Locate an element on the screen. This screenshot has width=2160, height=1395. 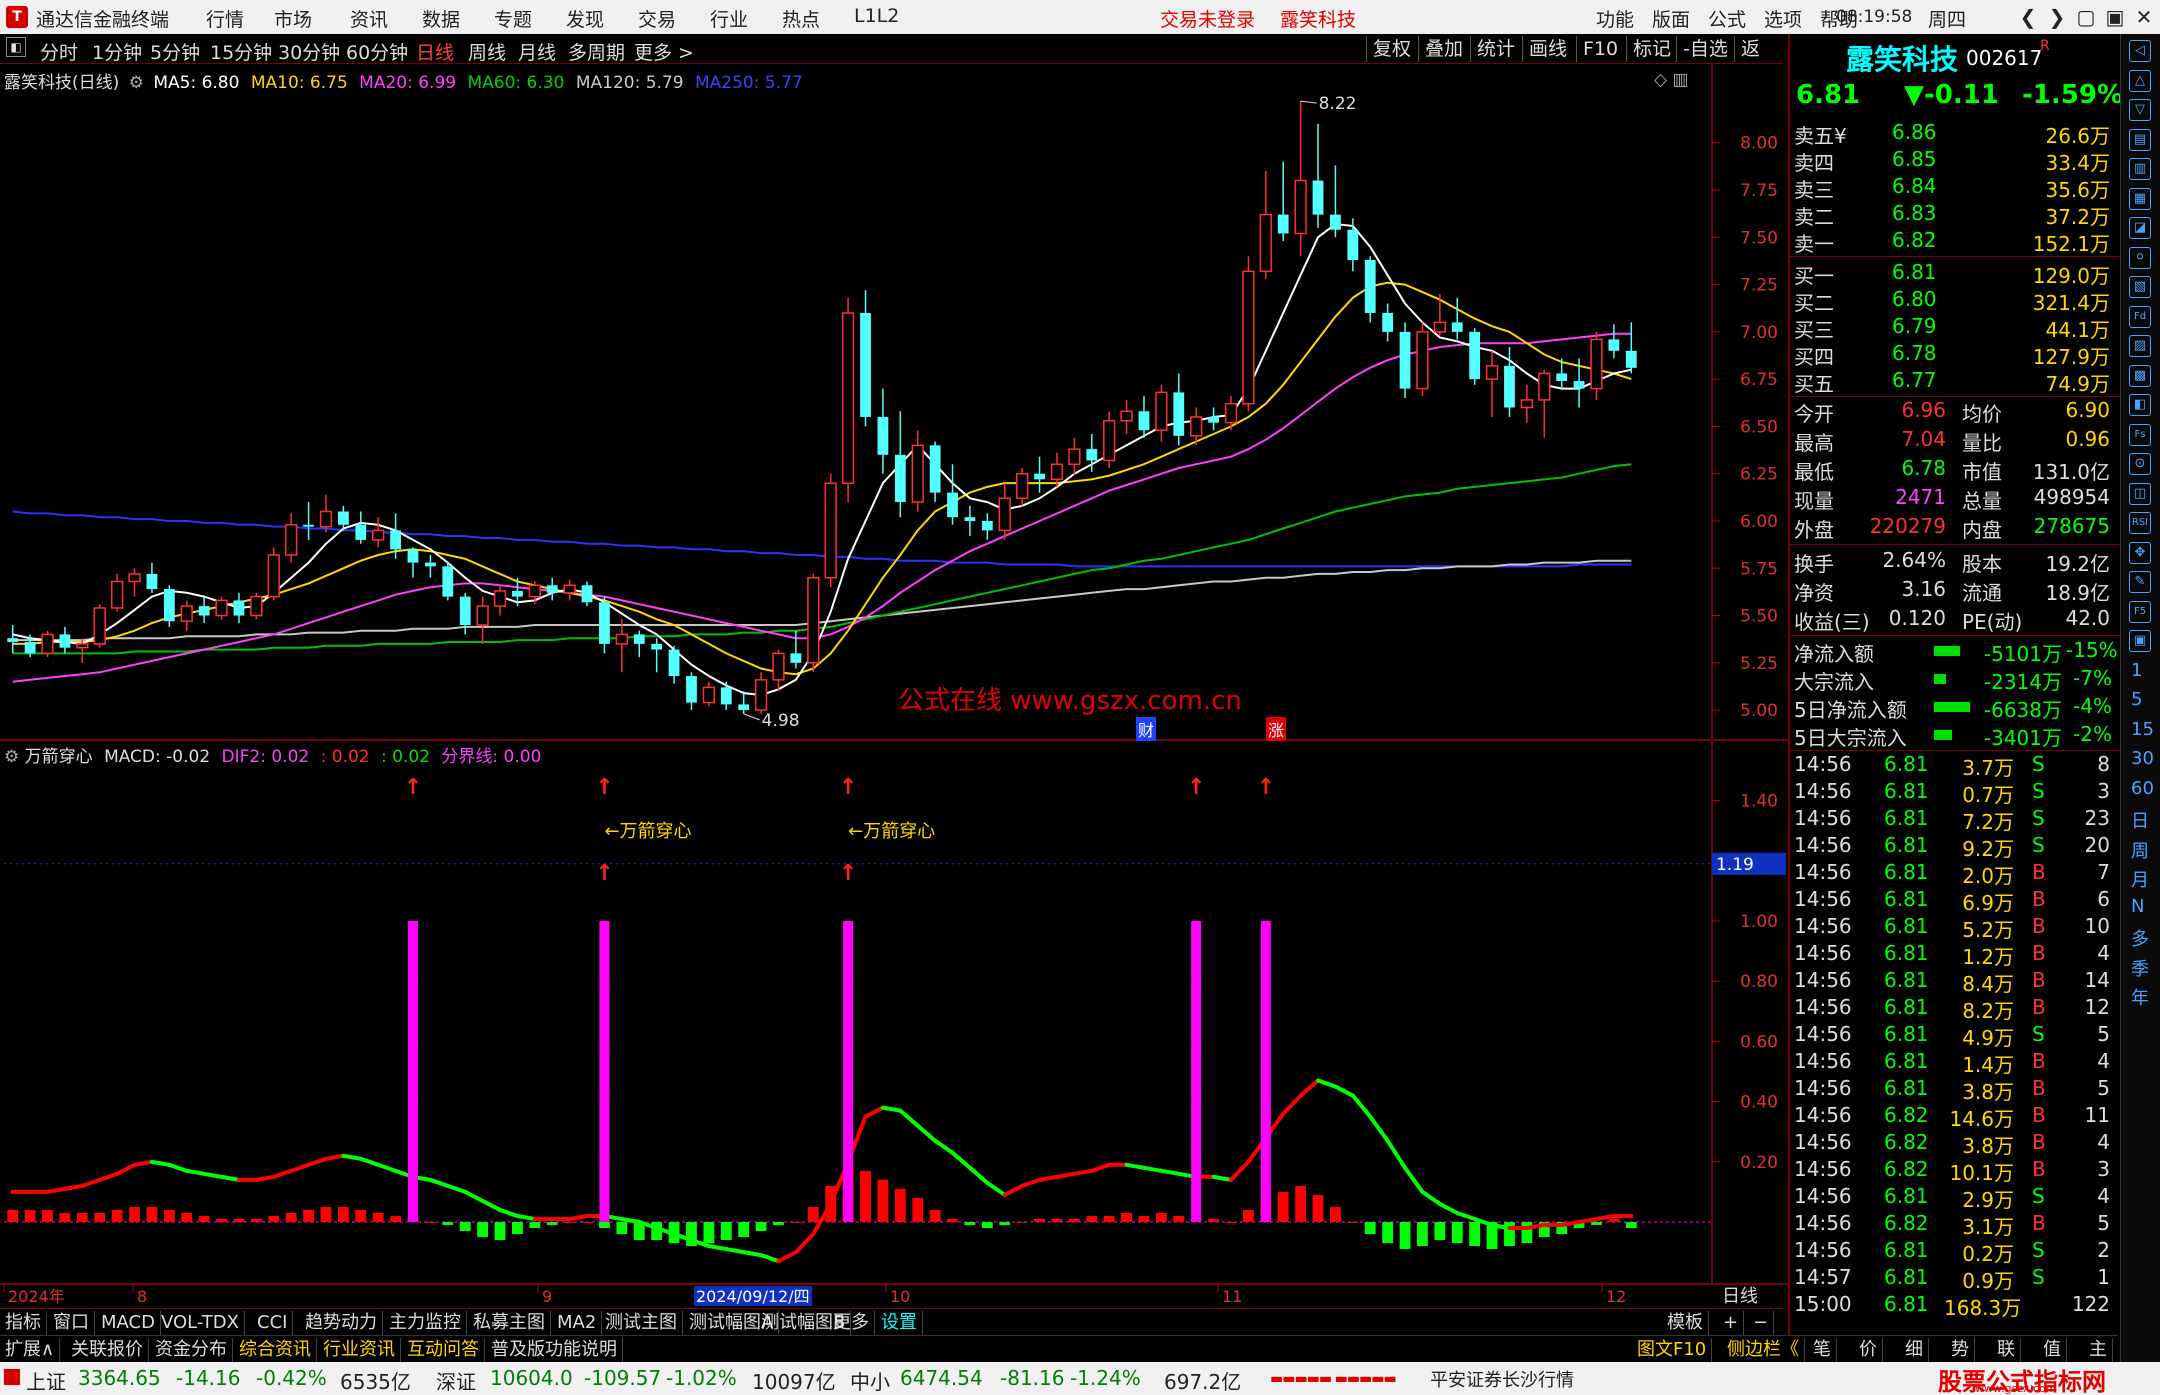
ask-row: 卖三 6.84 35.6万 is located at coordinates (1954, 188).